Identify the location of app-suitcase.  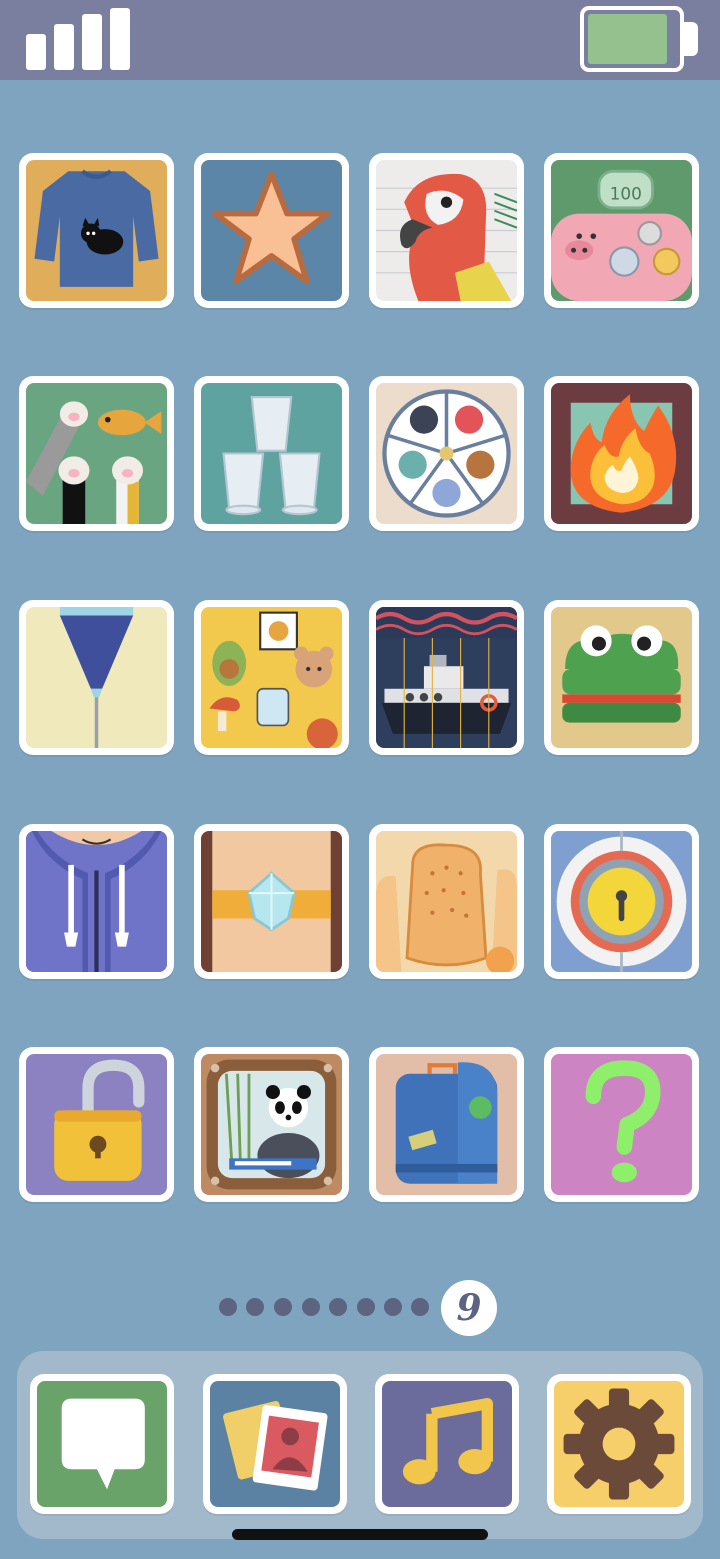
(446, 1124).